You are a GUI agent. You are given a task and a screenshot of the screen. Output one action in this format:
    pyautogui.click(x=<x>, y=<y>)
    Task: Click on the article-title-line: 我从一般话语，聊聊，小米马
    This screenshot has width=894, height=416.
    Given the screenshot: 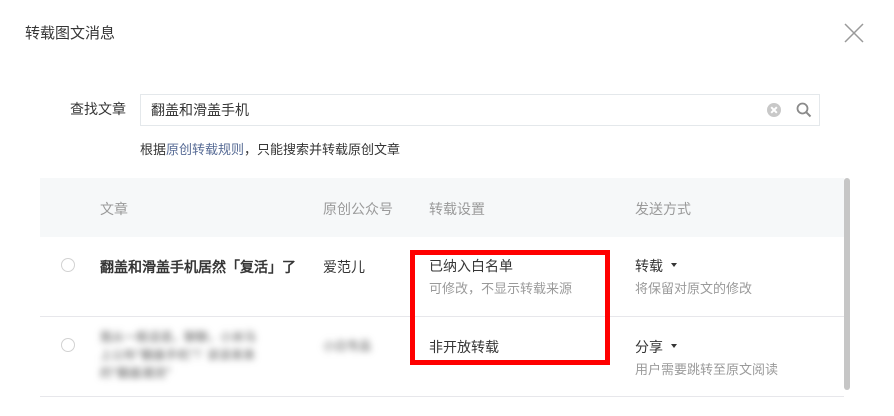 What is the action you would take?
    pyautogui.click(x=178, y=337)
    